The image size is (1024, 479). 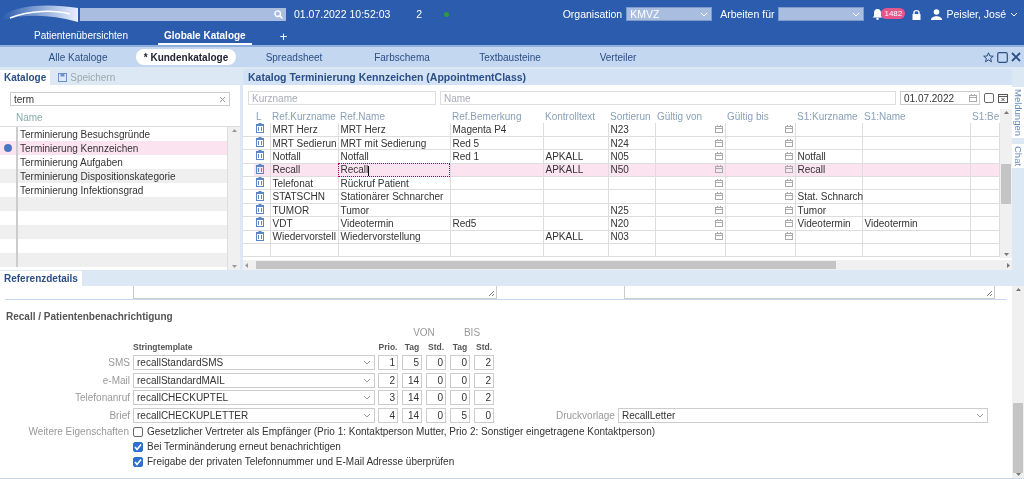 I want to click on number-field: 1, so click(x=388, y=363).